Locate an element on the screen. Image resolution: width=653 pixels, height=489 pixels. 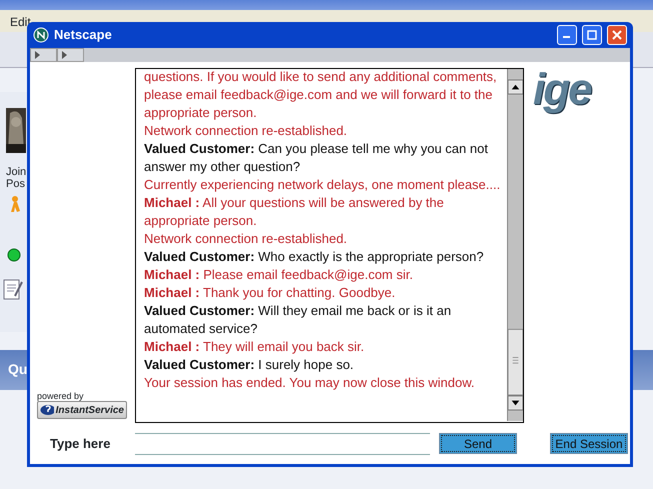
window-title: Netscape is located at coordinates (83, 35).